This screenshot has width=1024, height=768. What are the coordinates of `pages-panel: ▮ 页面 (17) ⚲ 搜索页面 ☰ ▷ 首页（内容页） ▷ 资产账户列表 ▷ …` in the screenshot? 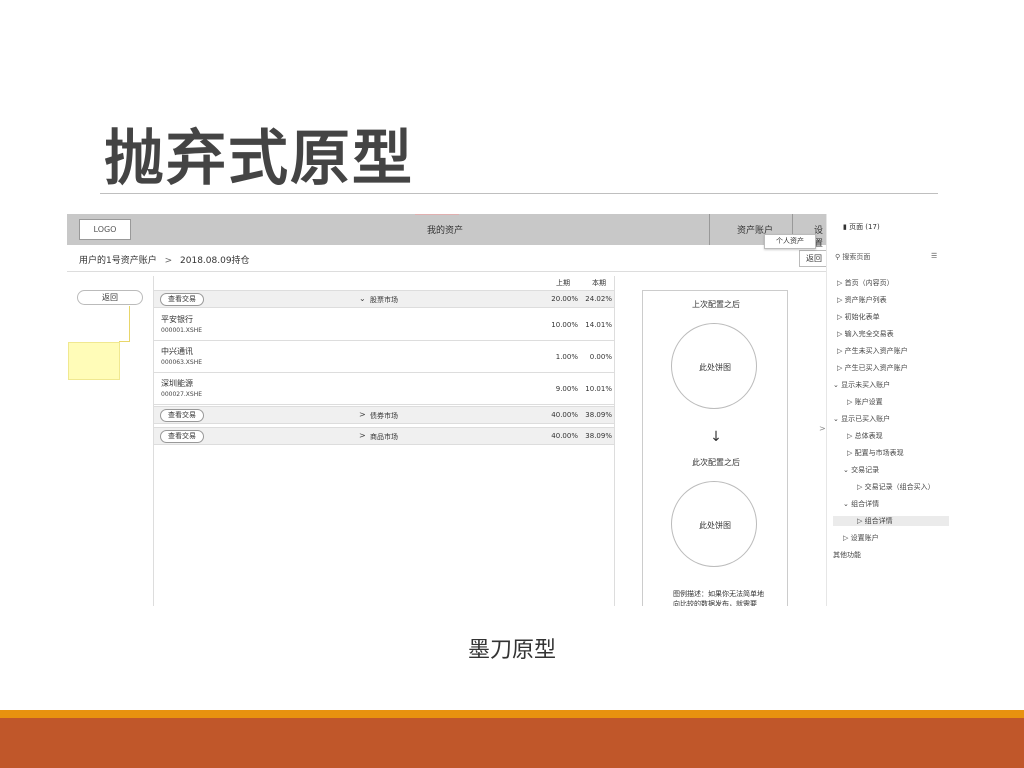 It's located at (891, 410).